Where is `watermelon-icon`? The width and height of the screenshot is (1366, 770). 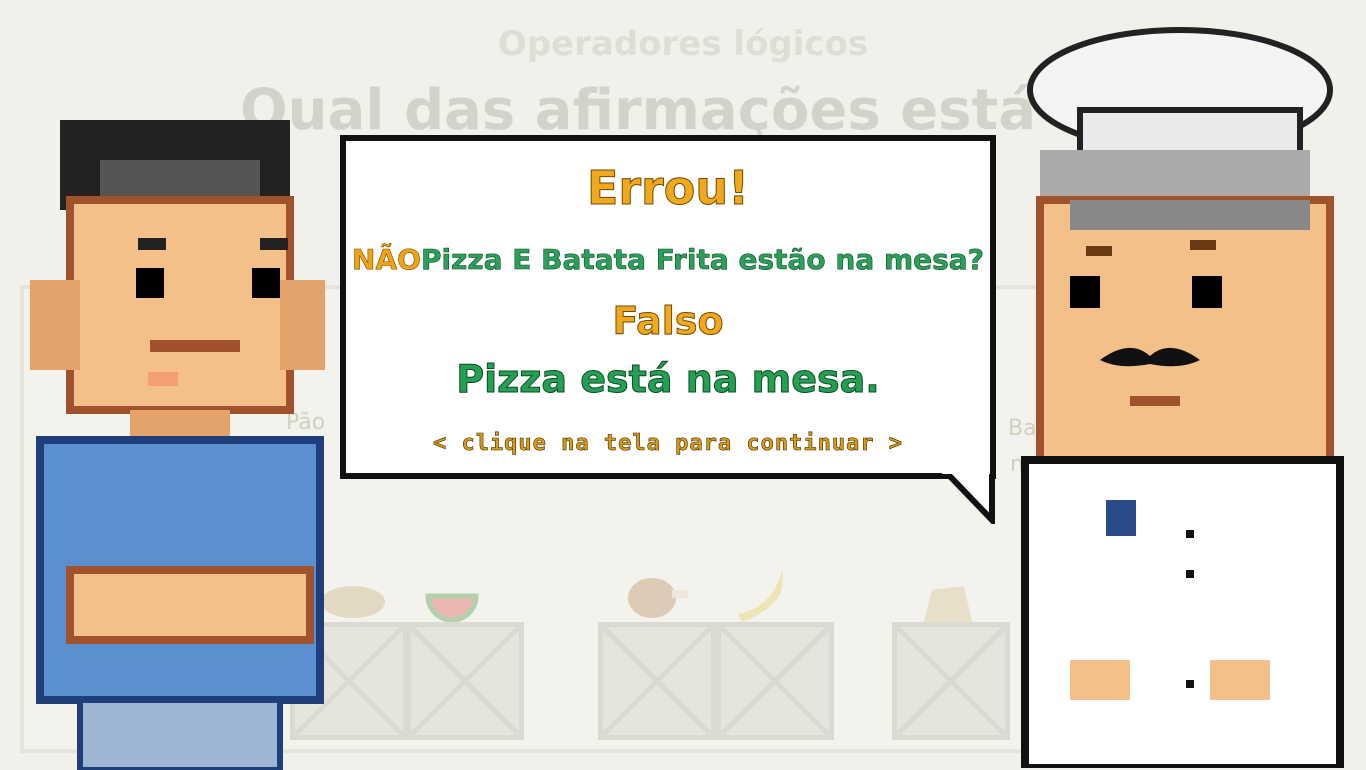
watermelon-icon is located at coordinates (452, 607).